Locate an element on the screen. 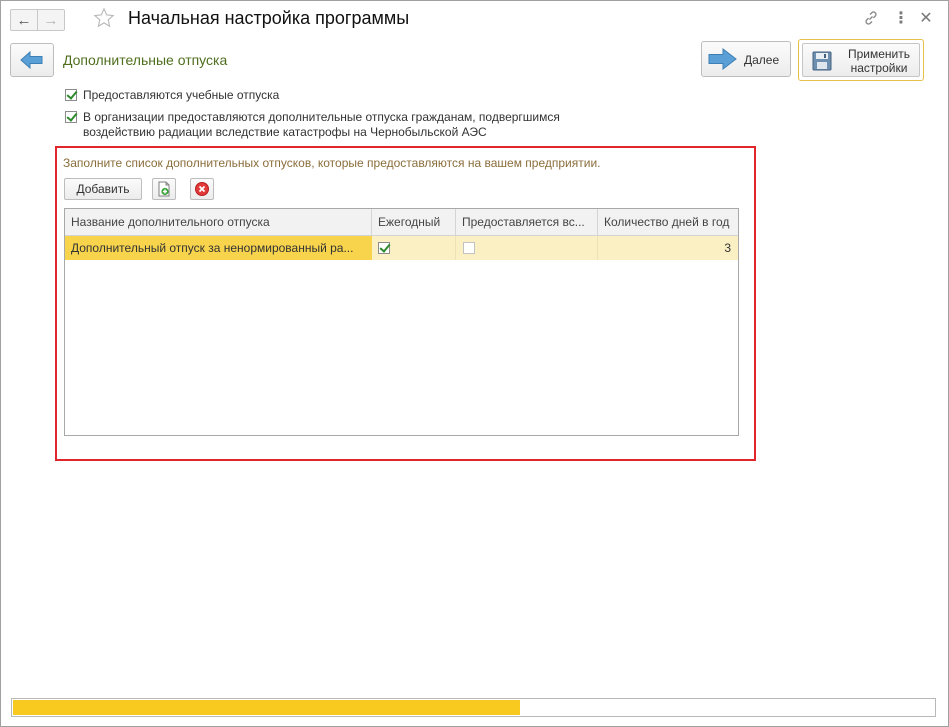 This screenshot has height=727, width=949. forward-nav-button: → is located at coordinates (51, 20).